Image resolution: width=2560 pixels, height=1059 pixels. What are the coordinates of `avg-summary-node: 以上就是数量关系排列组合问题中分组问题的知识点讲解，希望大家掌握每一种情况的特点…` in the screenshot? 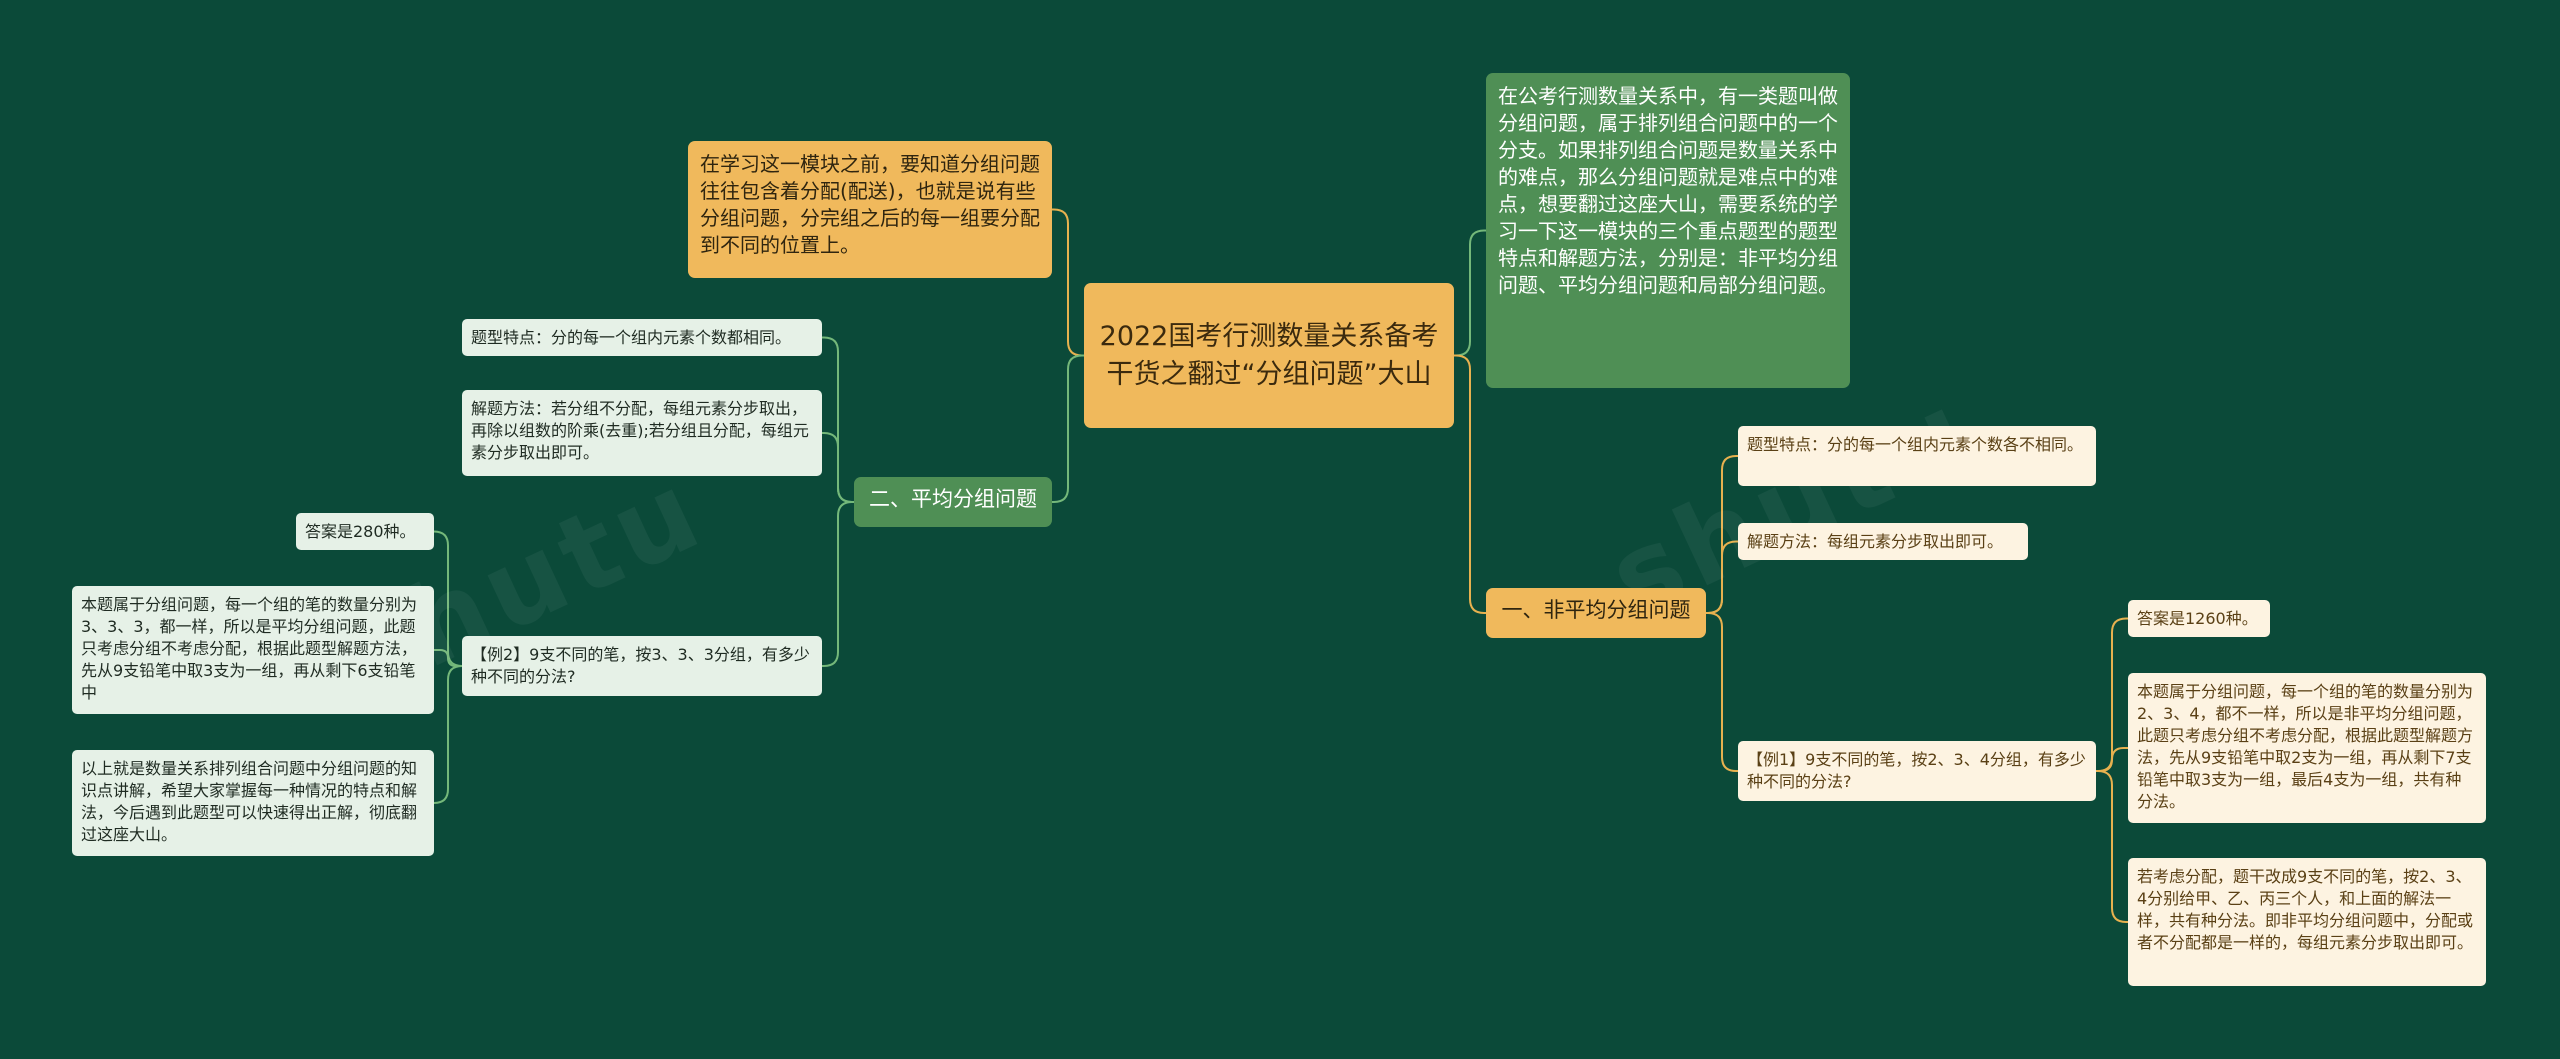 It's located at (253, 803).